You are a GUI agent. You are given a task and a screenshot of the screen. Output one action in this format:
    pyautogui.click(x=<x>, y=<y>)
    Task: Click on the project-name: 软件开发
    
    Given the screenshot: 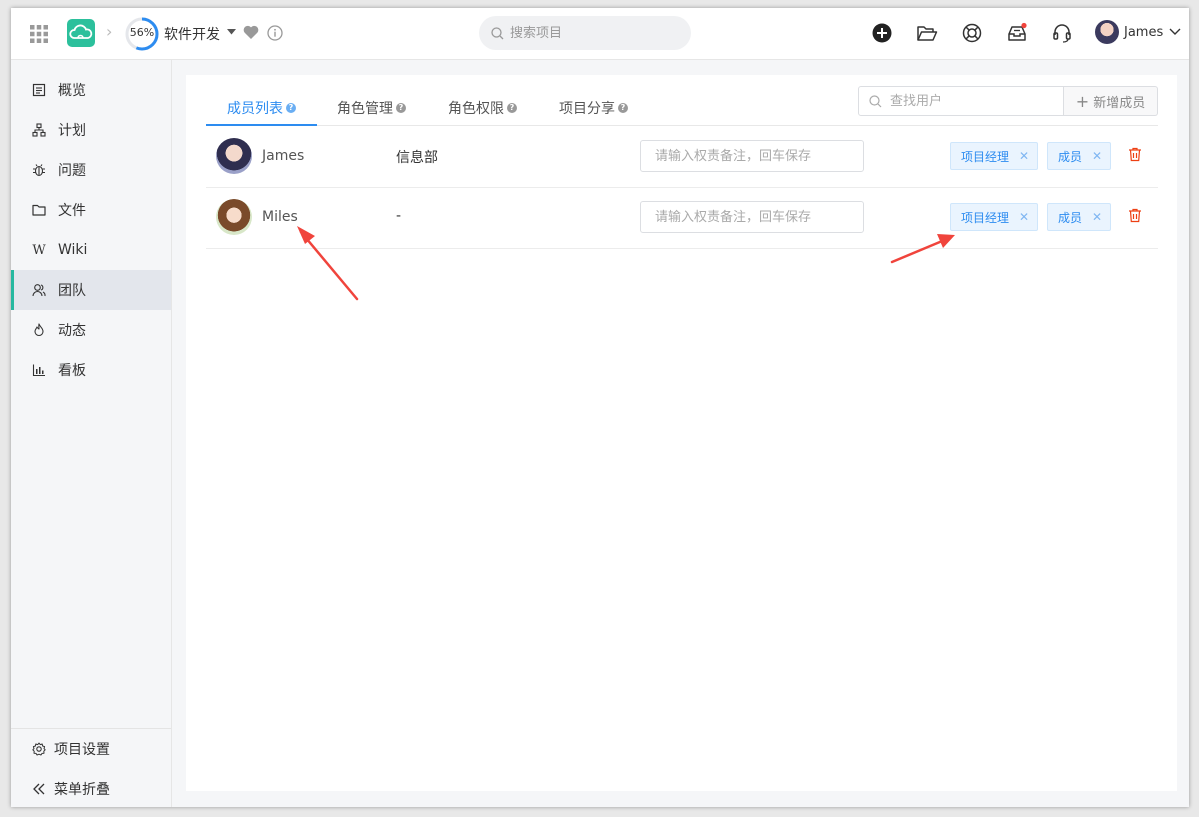 What is the action you would take?
    pyautogui.click(x=192, y=34)
    